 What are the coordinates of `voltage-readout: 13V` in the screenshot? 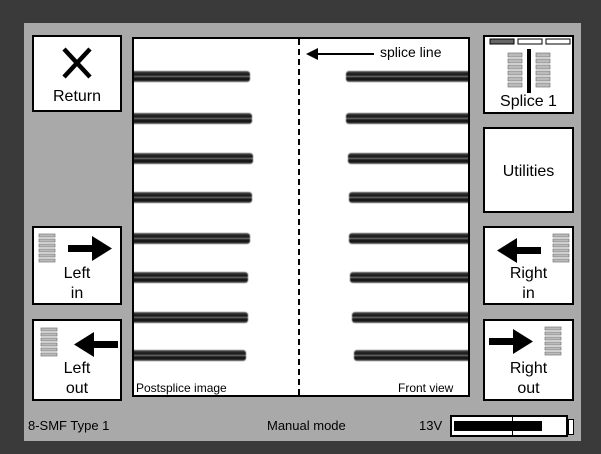 It's located at (431, 425).